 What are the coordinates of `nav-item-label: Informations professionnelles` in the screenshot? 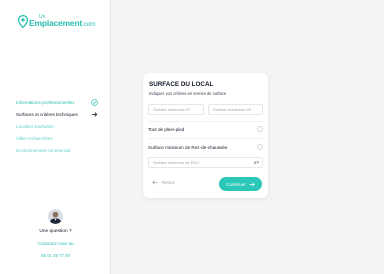 It's located at (45, 102).